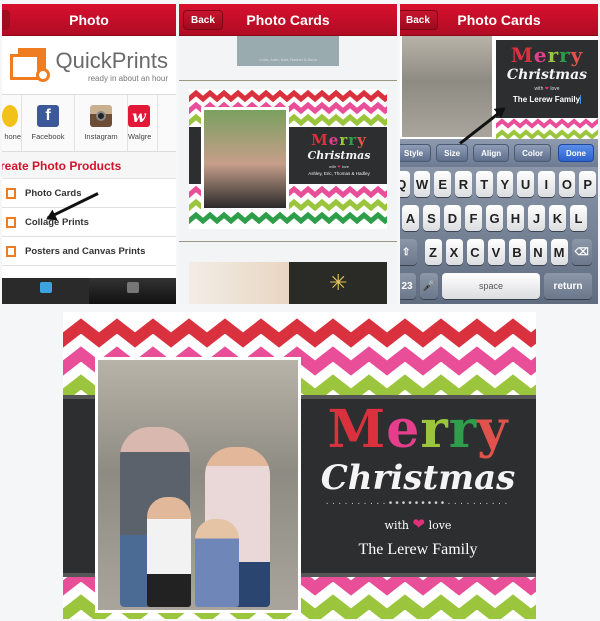 The height and width of the screenshot is (621, 600). Describe the element at coordinates (567, 184) in the screenshot. I see `key-o: O` at that location.